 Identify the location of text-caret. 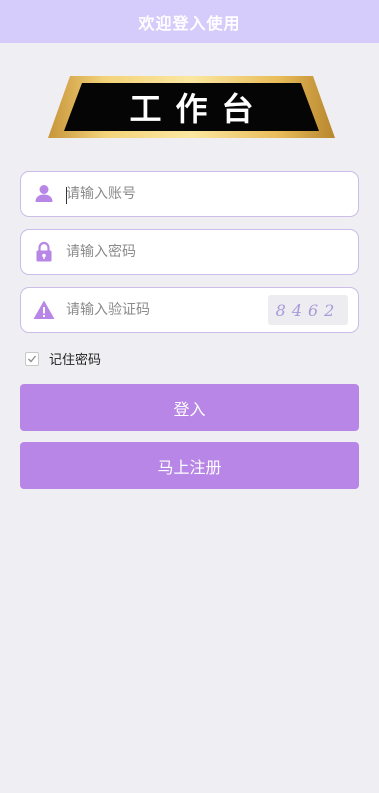
(66, 195).